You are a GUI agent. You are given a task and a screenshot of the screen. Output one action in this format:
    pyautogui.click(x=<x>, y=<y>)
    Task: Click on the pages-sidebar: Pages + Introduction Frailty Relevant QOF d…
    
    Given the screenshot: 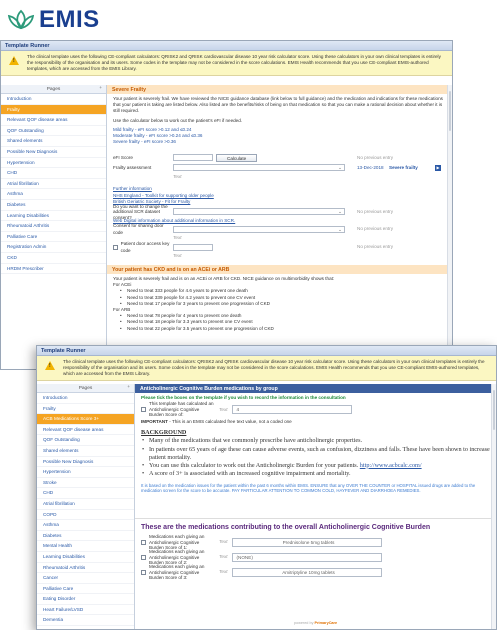 What is the action you would take?
    pyautogui.click(x=54, y=227)
    